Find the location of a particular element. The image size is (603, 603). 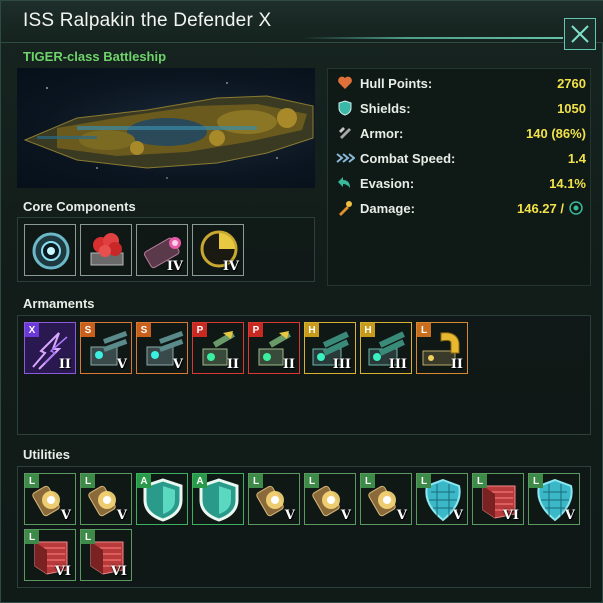

heart-icon is located at coordinates (345, 83).